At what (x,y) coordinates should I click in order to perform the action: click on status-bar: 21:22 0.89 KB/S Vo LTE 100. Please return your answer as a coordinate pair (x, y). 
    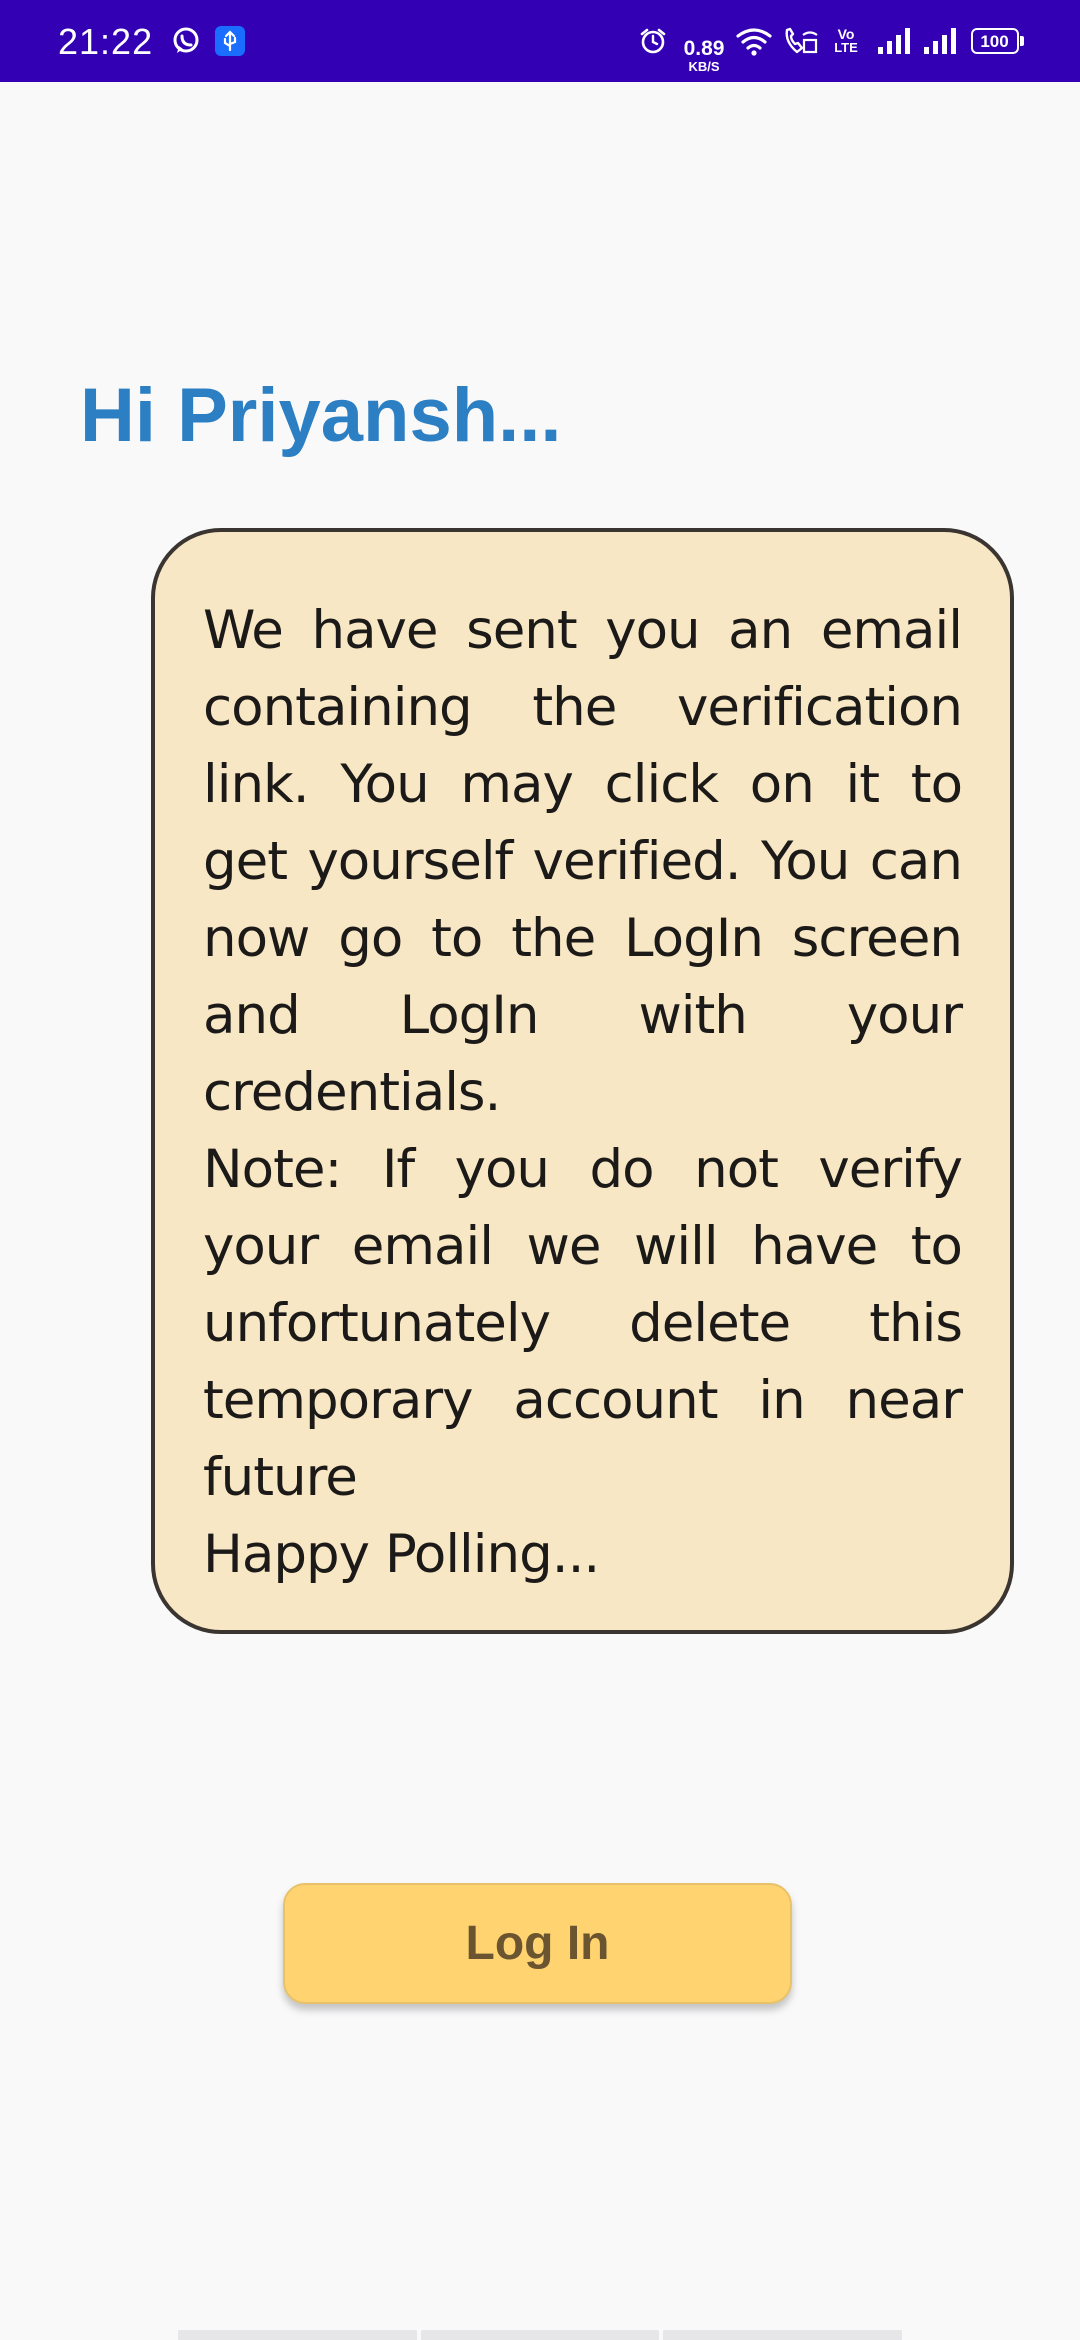
    Looking at the image, I should click on (540, 41).